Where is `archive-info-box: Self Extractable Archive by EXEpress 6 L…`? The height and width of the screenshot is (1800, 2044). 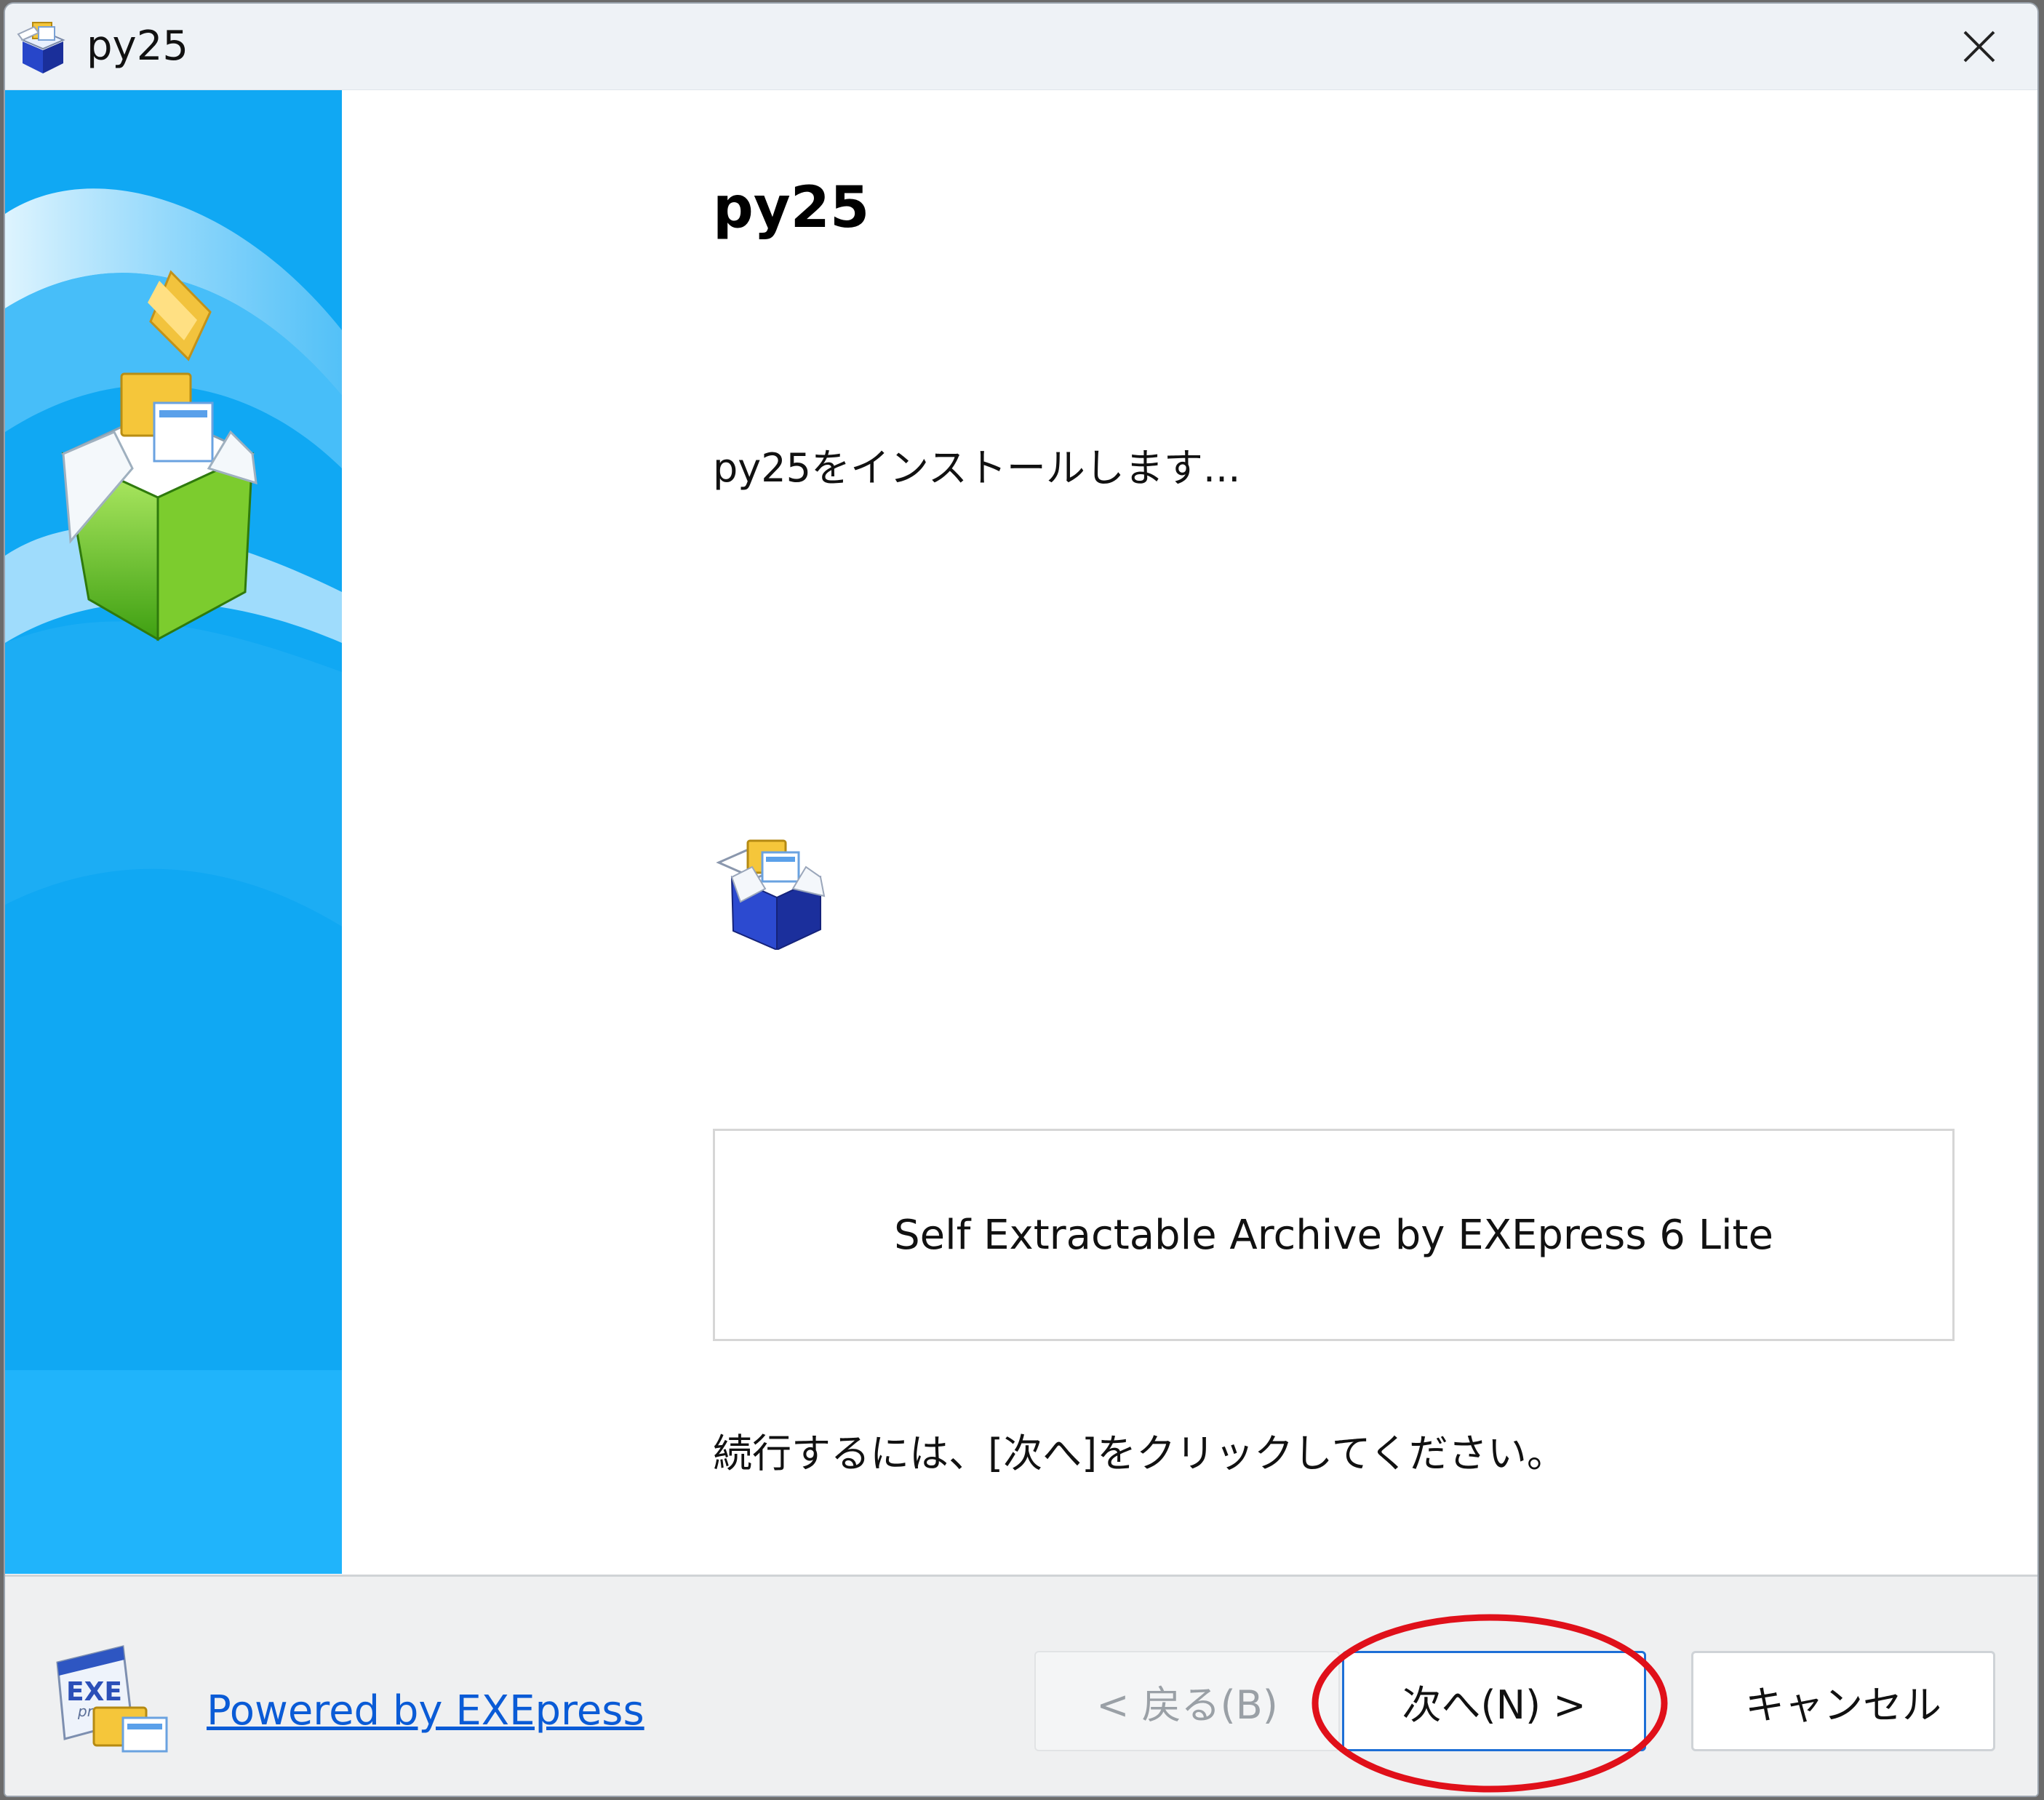
archive-info-box: Self Extractable Archive by EXEpress 6 L… is located at coordinates (1334, 1235).